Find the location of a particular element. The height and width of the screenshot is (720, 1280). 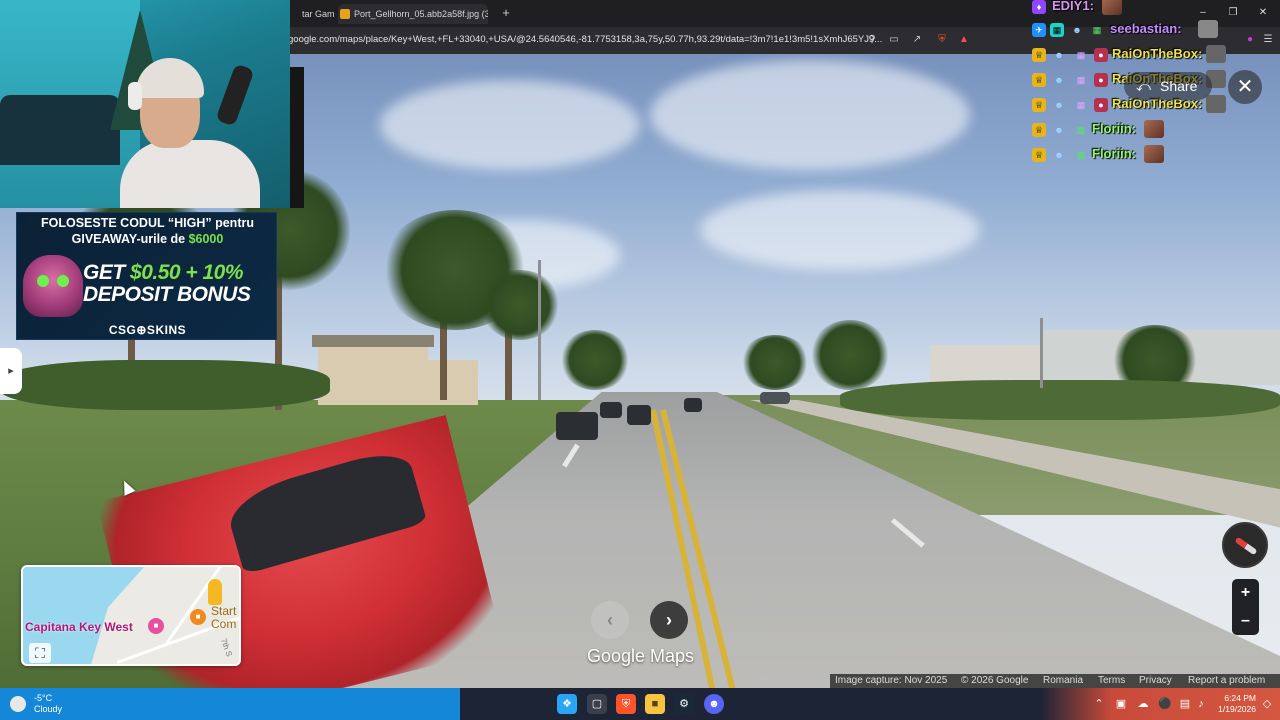

zoom-in-button: + is located at coordinates (1245, 593).